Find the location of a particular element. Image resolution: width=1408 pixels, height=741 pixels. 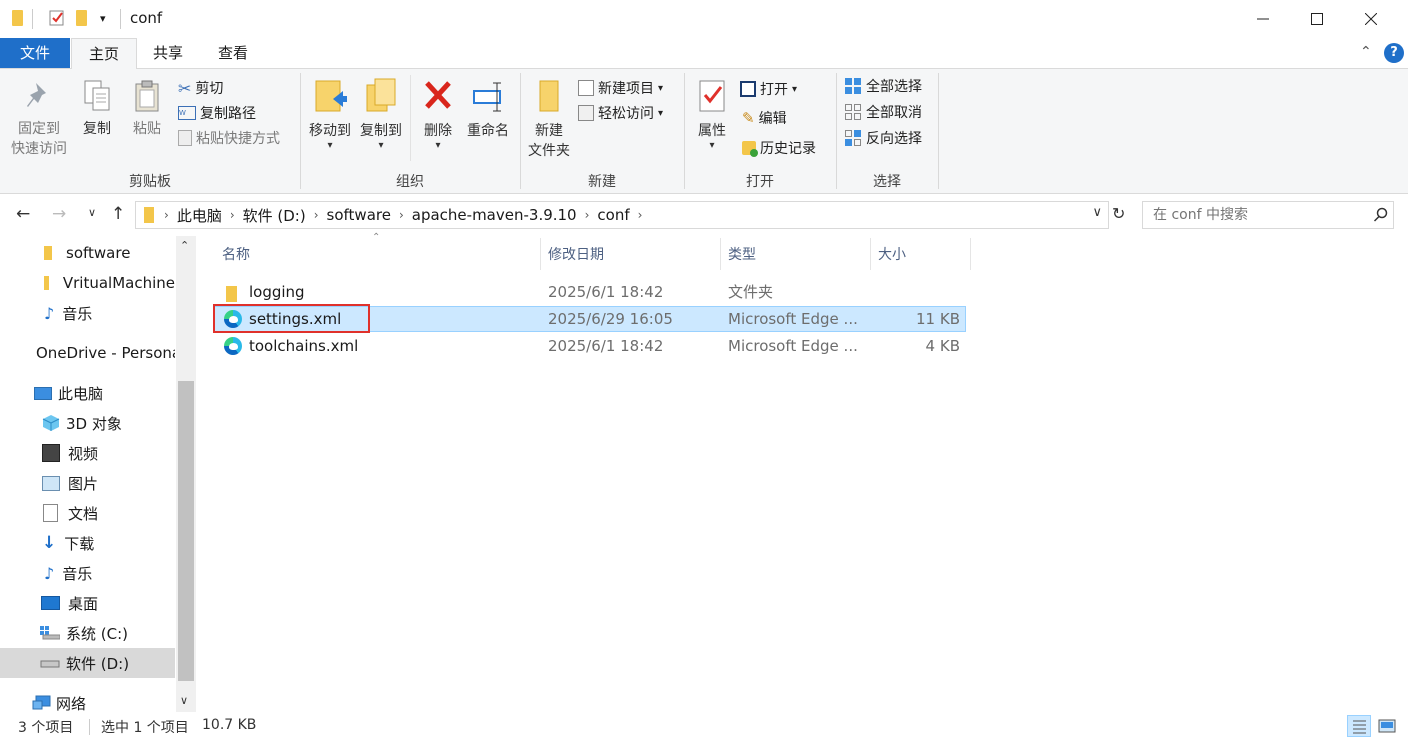

nav-item-documents: 文档 is located at coordinates (87, 513).